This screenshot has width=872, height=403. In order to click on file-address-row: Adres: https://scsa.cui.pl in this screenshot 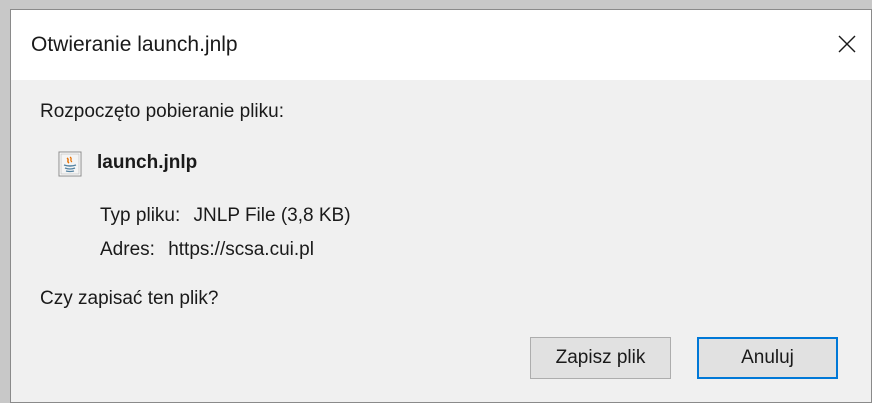, I will do `click(207, 250)`.